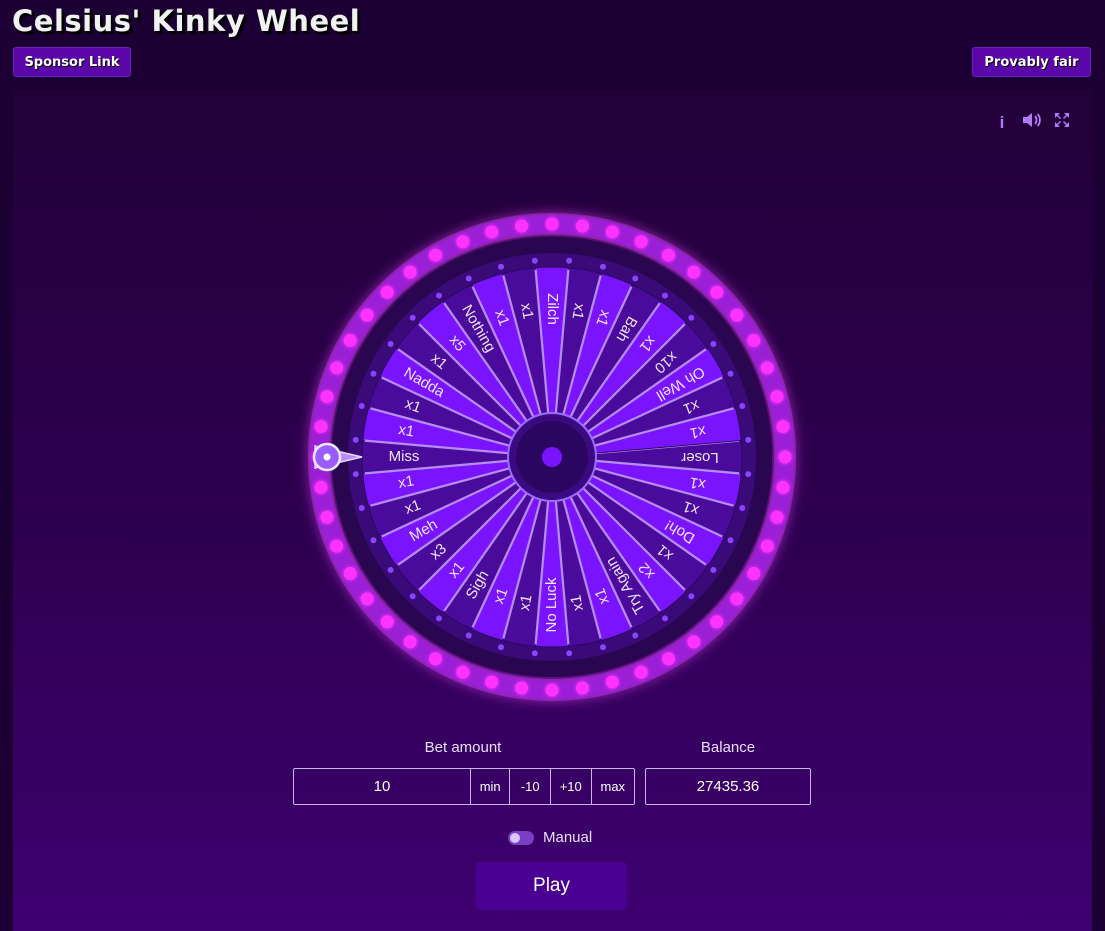 The height and width of the screenshot is (931, 1105). I want to click on play-button: Play, so click(551, 886).